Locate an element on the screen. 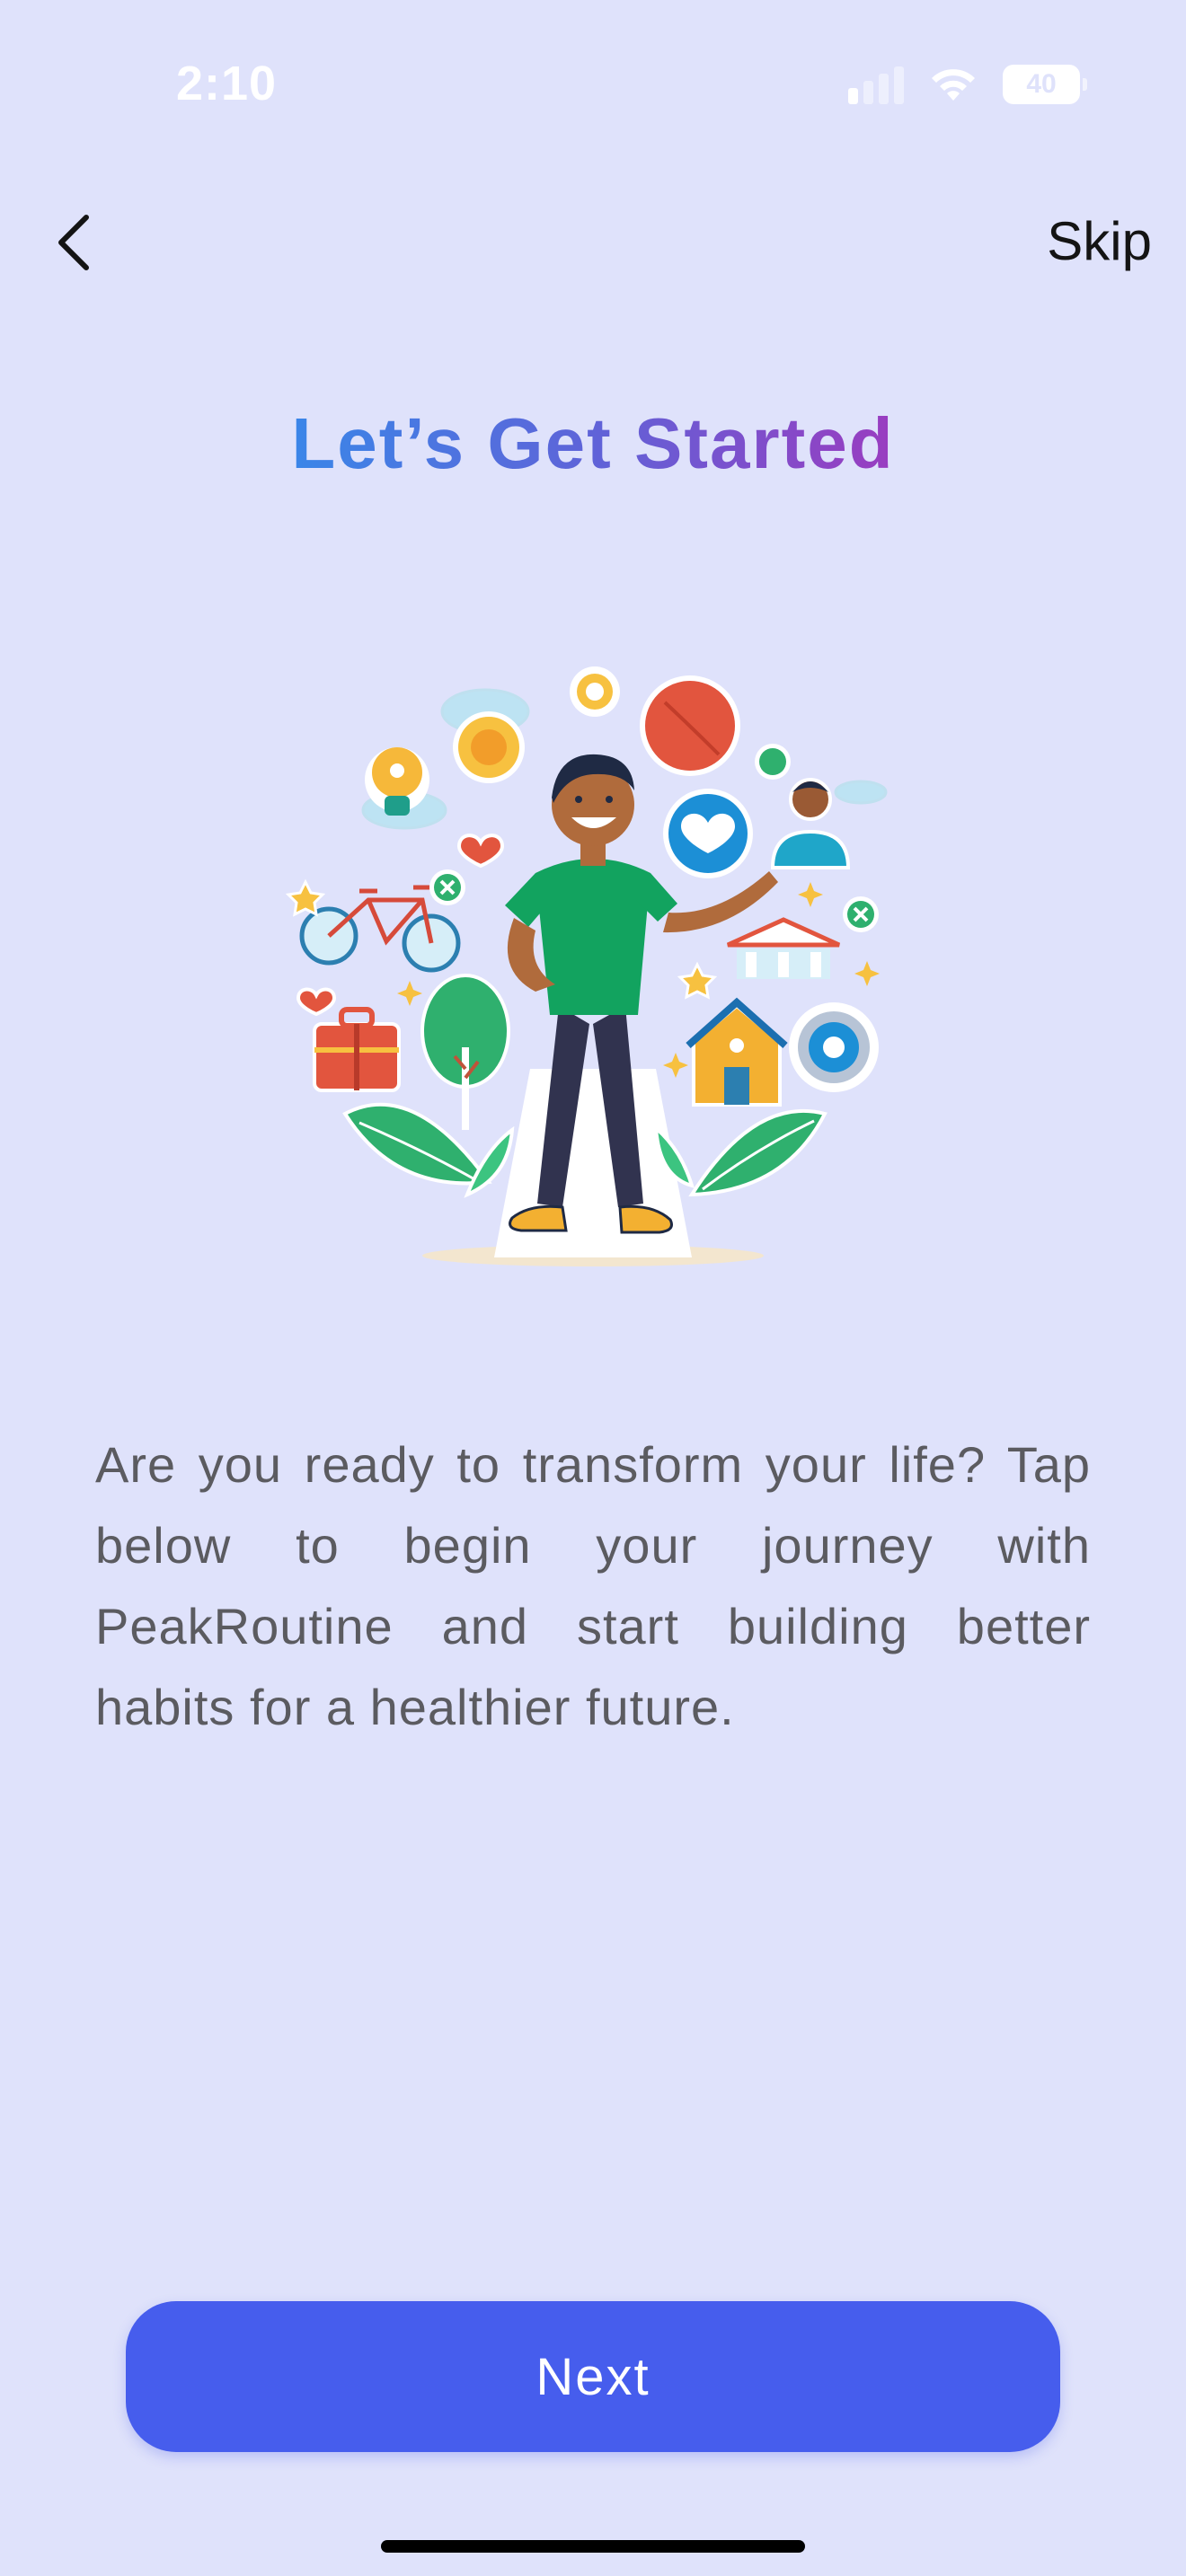 The height and width of the screenshot is (2576, 1186). gear-icon is located at coordinates (834, 1047).